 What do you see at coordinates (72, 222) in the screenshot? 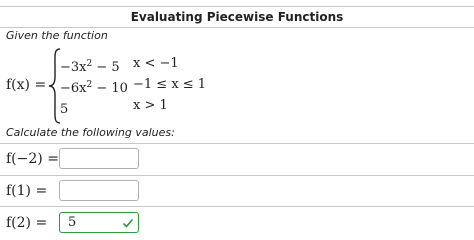
I see `answer-value: 5` at bounding box center [72, 222].